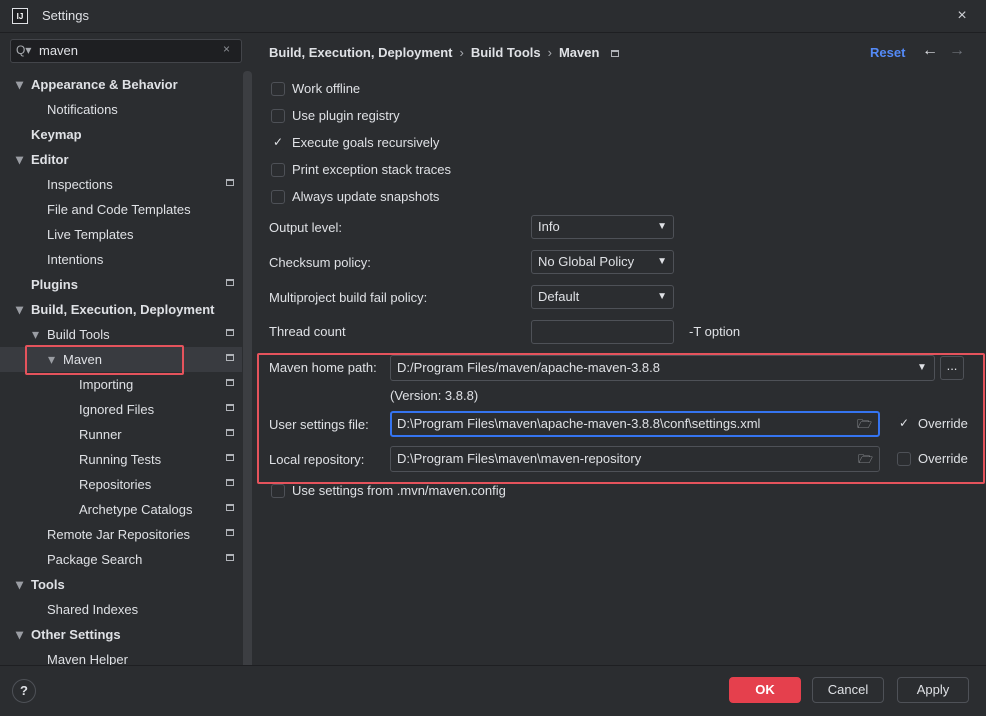 Image resolution: width=986 pixels, height=716 pixels. I want to click on sidebar-item-remote-jar-repositories: Remote Jar Repositories, so click(121, 534).